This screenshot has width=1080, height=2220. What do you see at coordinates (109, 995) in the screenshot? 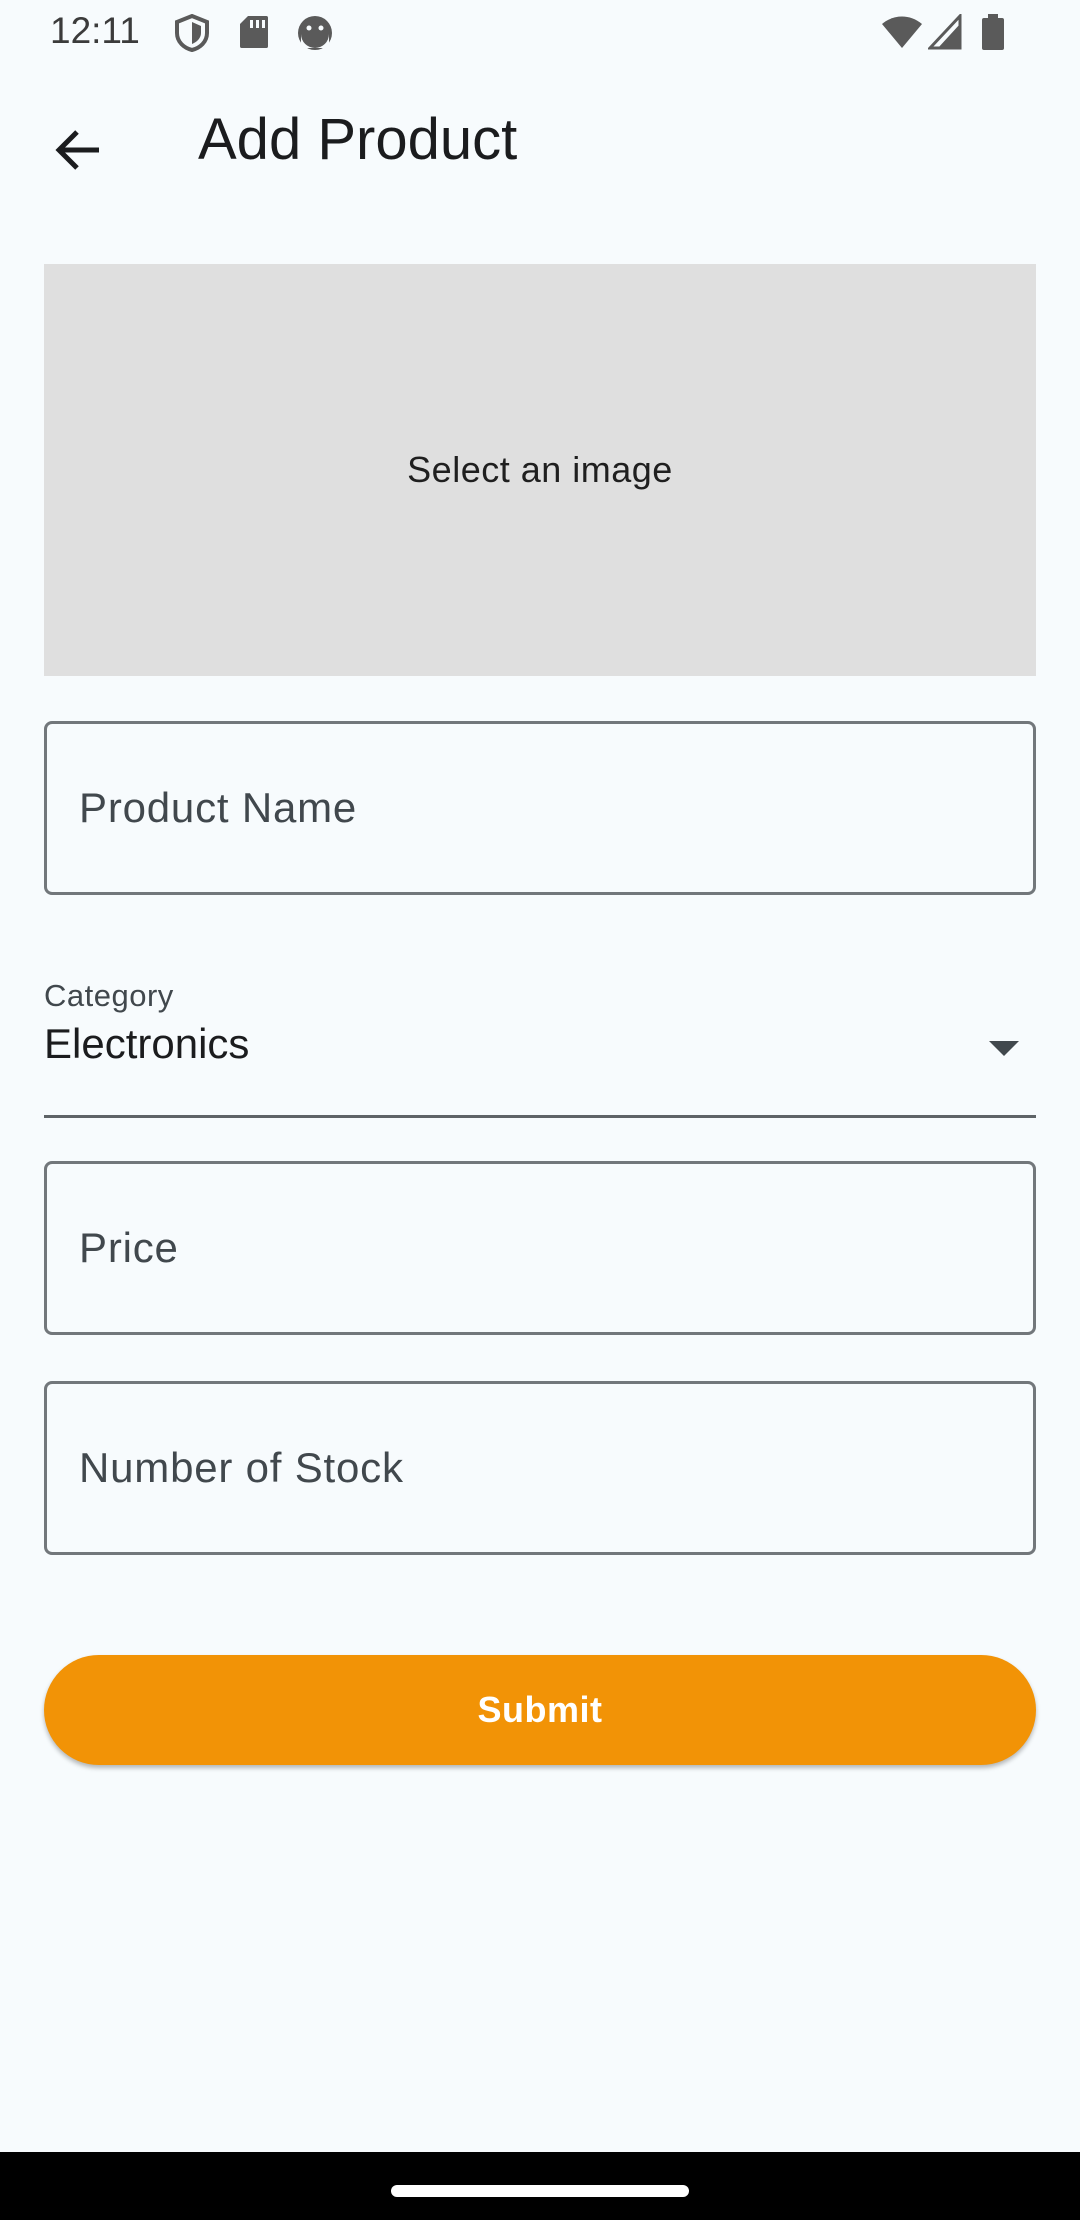
I see `category-label: Category` at bounding box center [109, 995].